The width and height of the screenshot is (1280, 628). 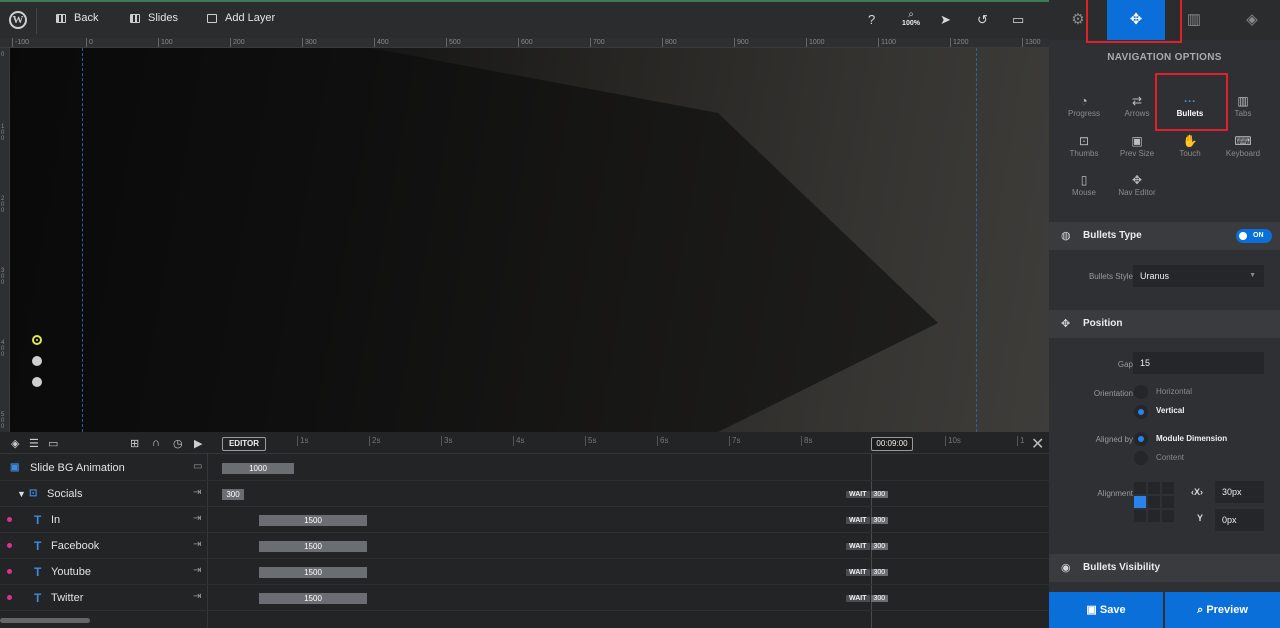 I want to click on slides-label: Slides, so click(x=163, y=18).